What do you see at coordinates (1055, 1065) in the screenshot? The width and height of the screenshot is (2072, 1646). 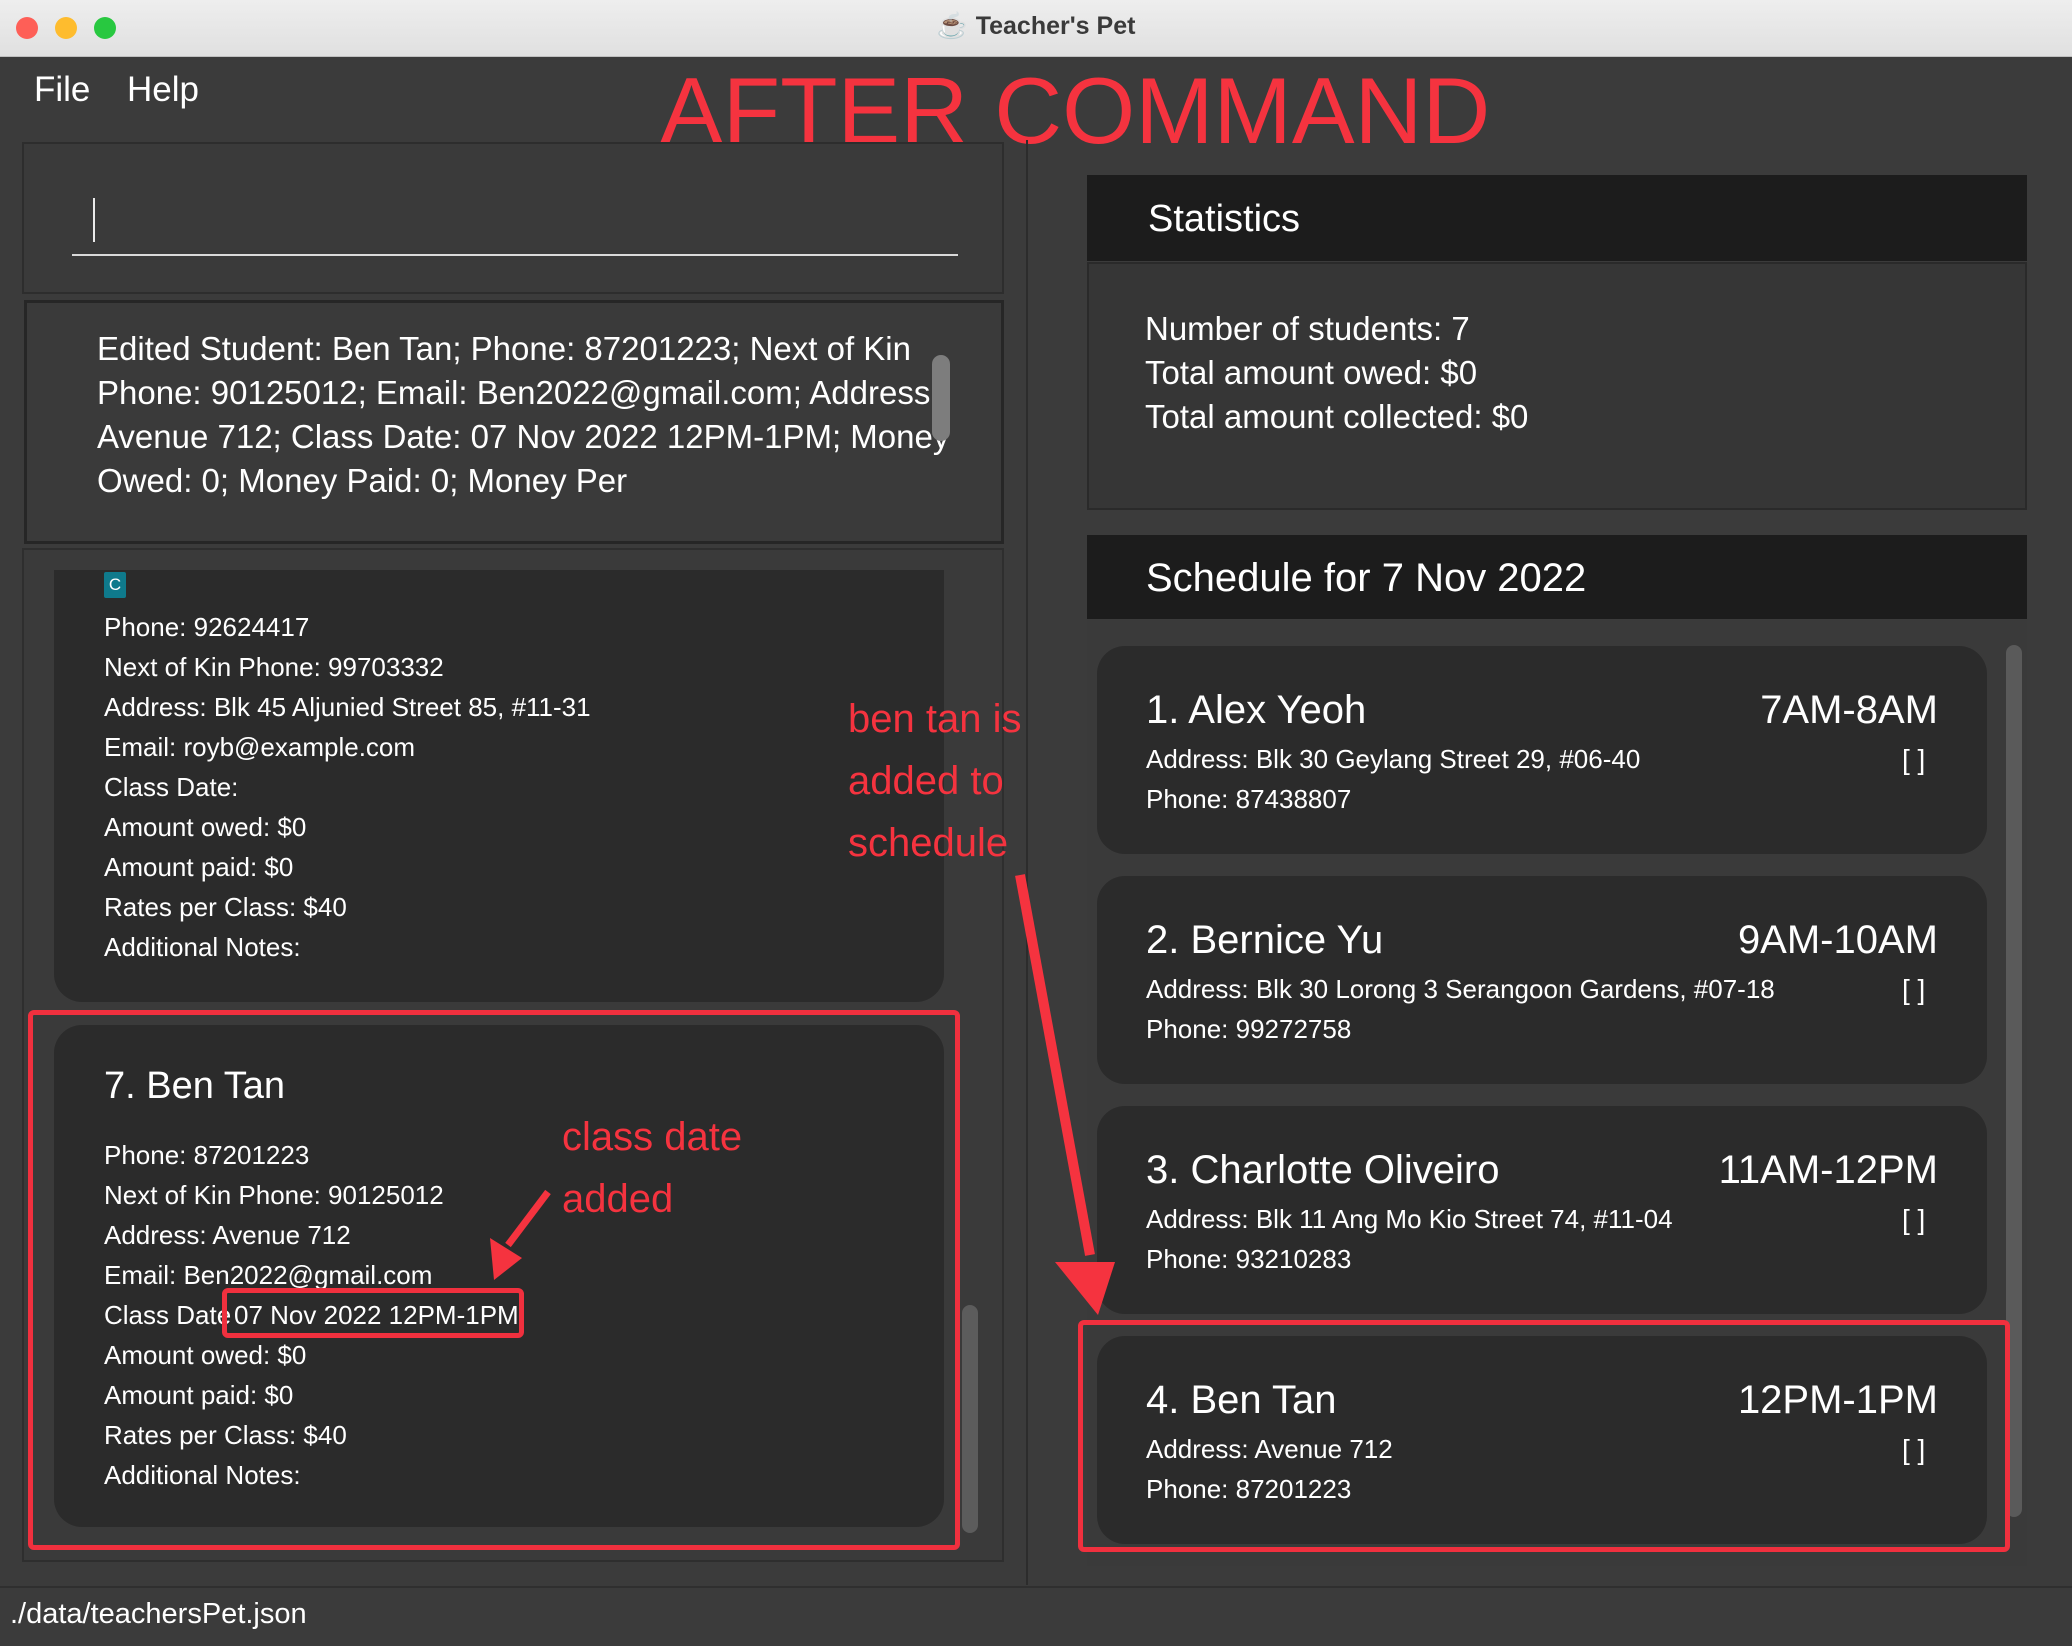 I see `arrow-to-schedule` at bounding box center [1055, 1065].